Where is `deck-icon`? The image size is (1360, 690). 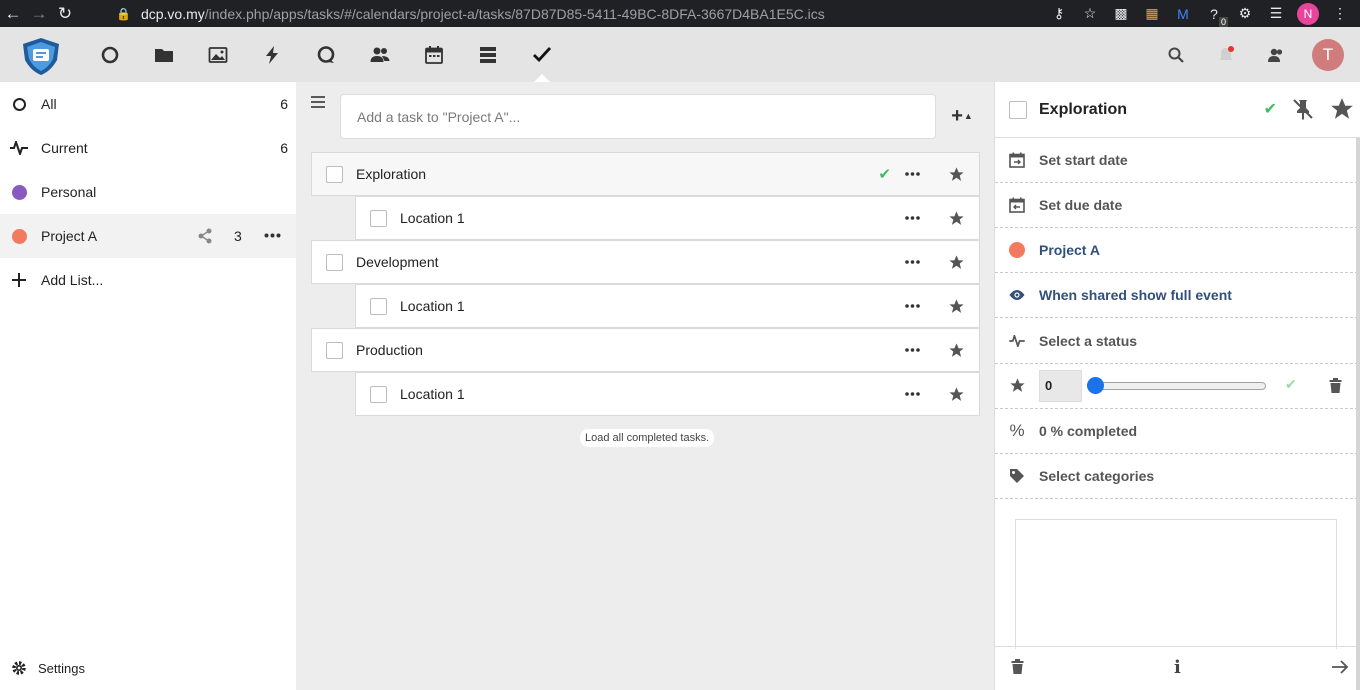 deck-icon is located at coordinates (488, 54).